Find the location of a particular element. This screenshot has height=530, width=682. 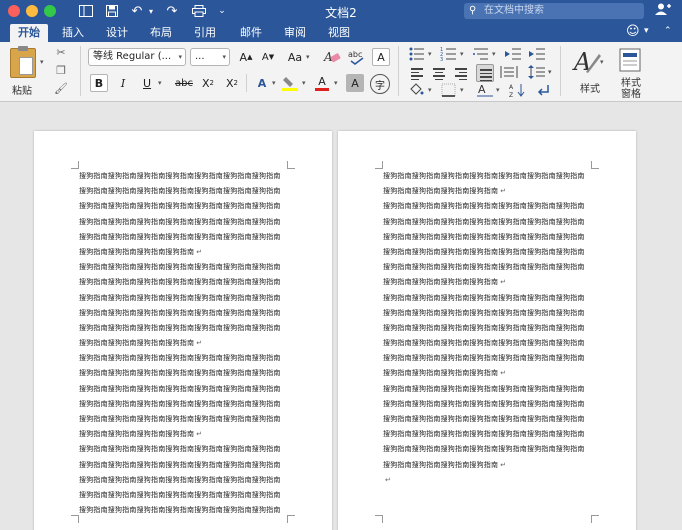

undo-icon: ↶ is located at coordinates (137, 11).